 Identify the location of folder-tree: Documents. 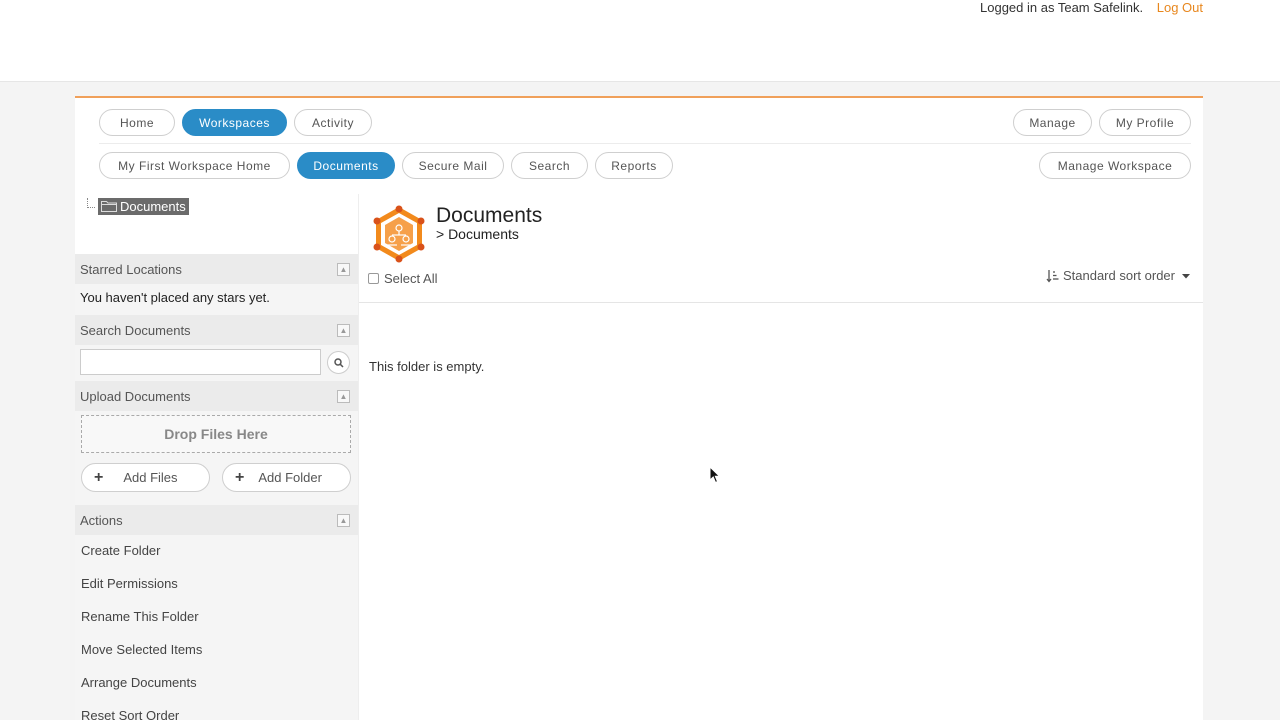
(138, 206).